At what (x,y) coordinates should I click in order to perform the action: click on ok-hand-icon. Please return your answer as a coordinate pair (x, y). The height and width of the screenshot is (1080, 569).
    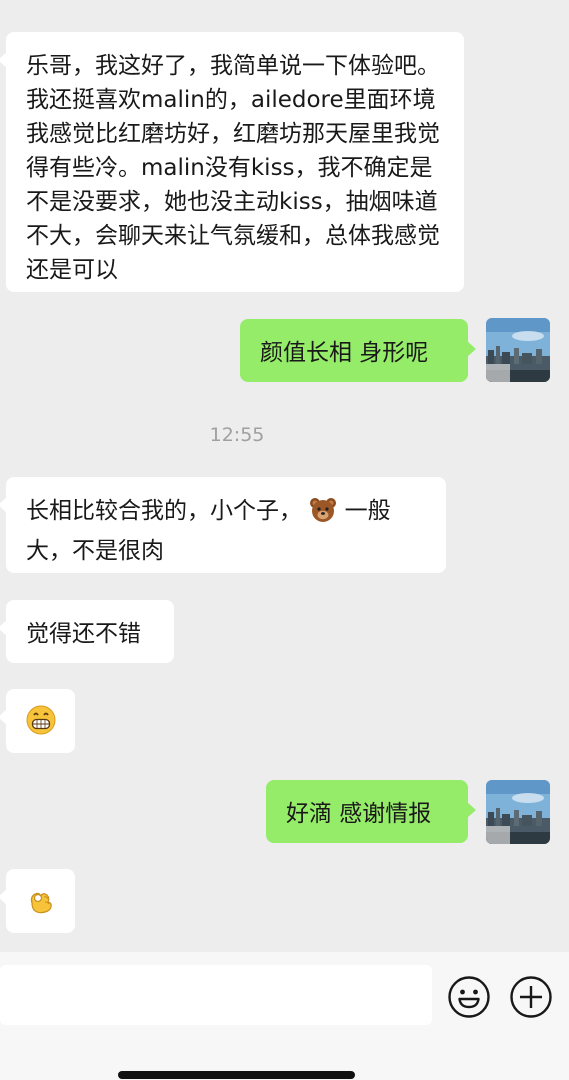
    Looking at the image, I should click on (41, 906).